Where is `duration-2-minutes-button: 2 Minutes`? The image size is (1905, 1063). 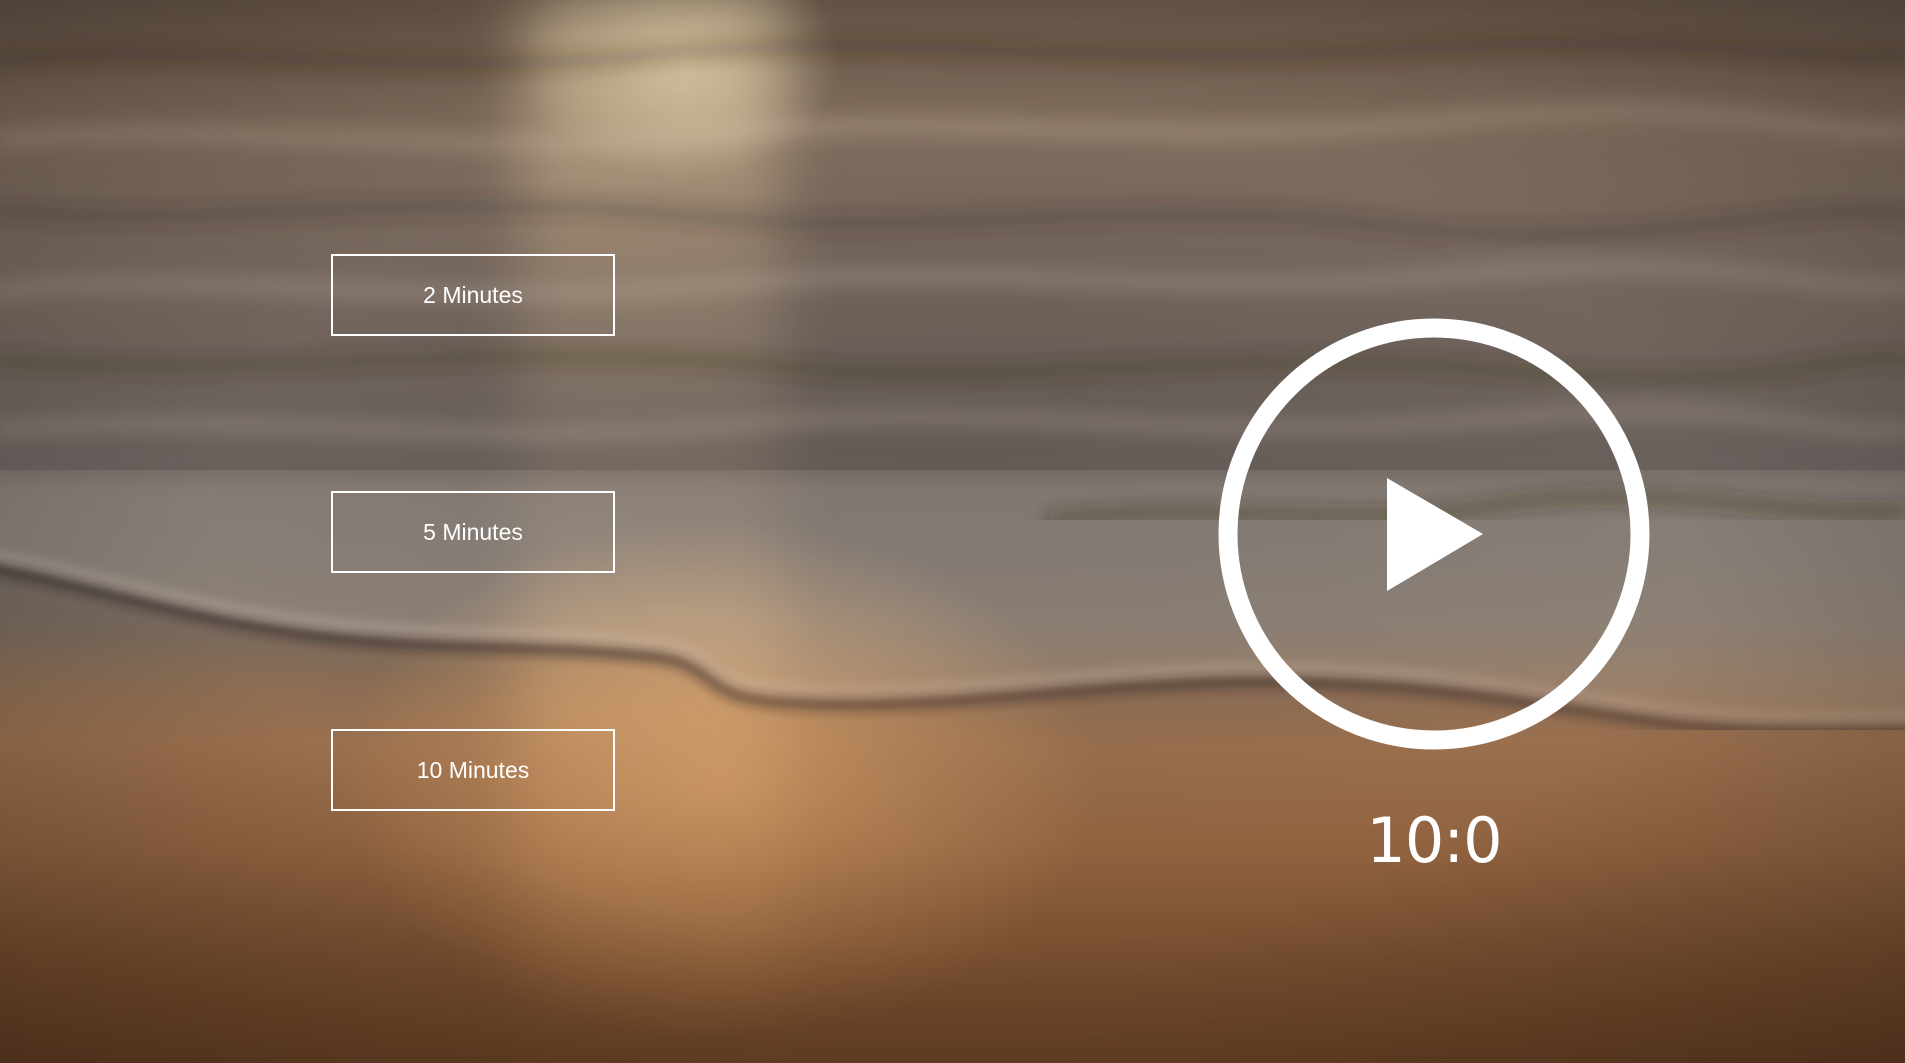
duration-2-minutes-button: 2 Minutes is located at coordinates (473, 295).